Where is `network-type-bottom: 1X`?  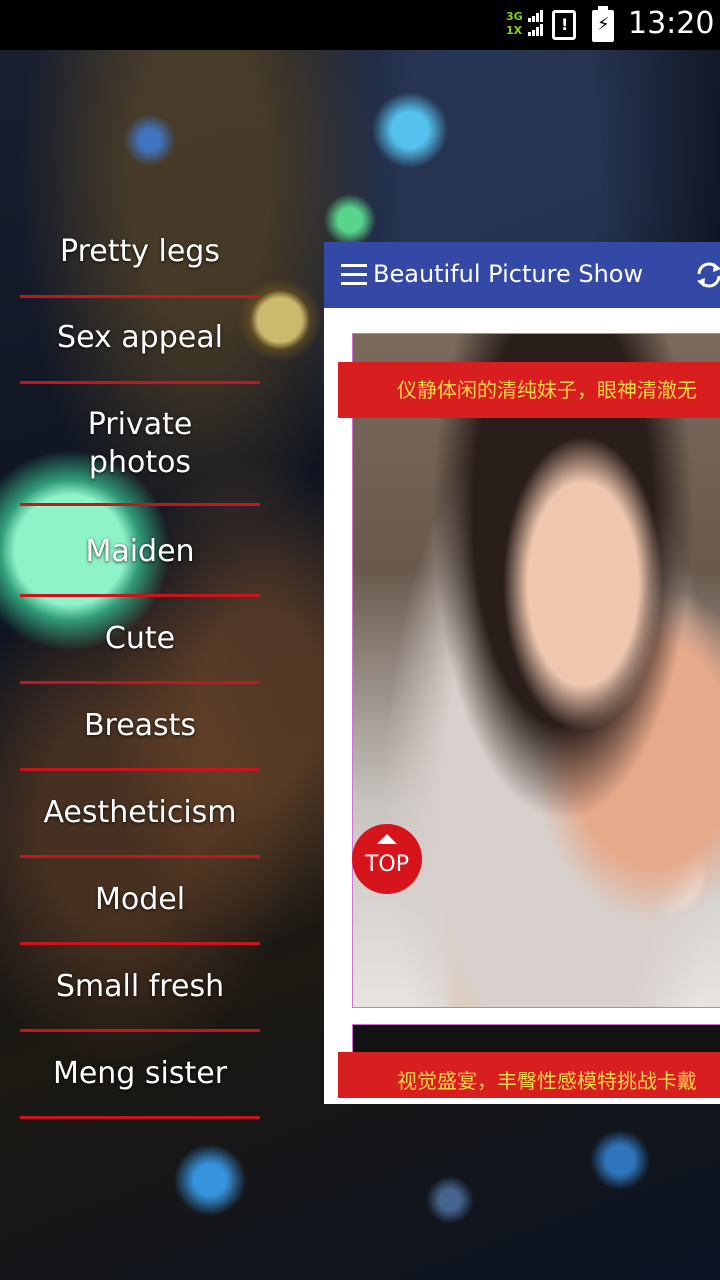
network-type-bottom: 1X is located at coordinates (514, 30).